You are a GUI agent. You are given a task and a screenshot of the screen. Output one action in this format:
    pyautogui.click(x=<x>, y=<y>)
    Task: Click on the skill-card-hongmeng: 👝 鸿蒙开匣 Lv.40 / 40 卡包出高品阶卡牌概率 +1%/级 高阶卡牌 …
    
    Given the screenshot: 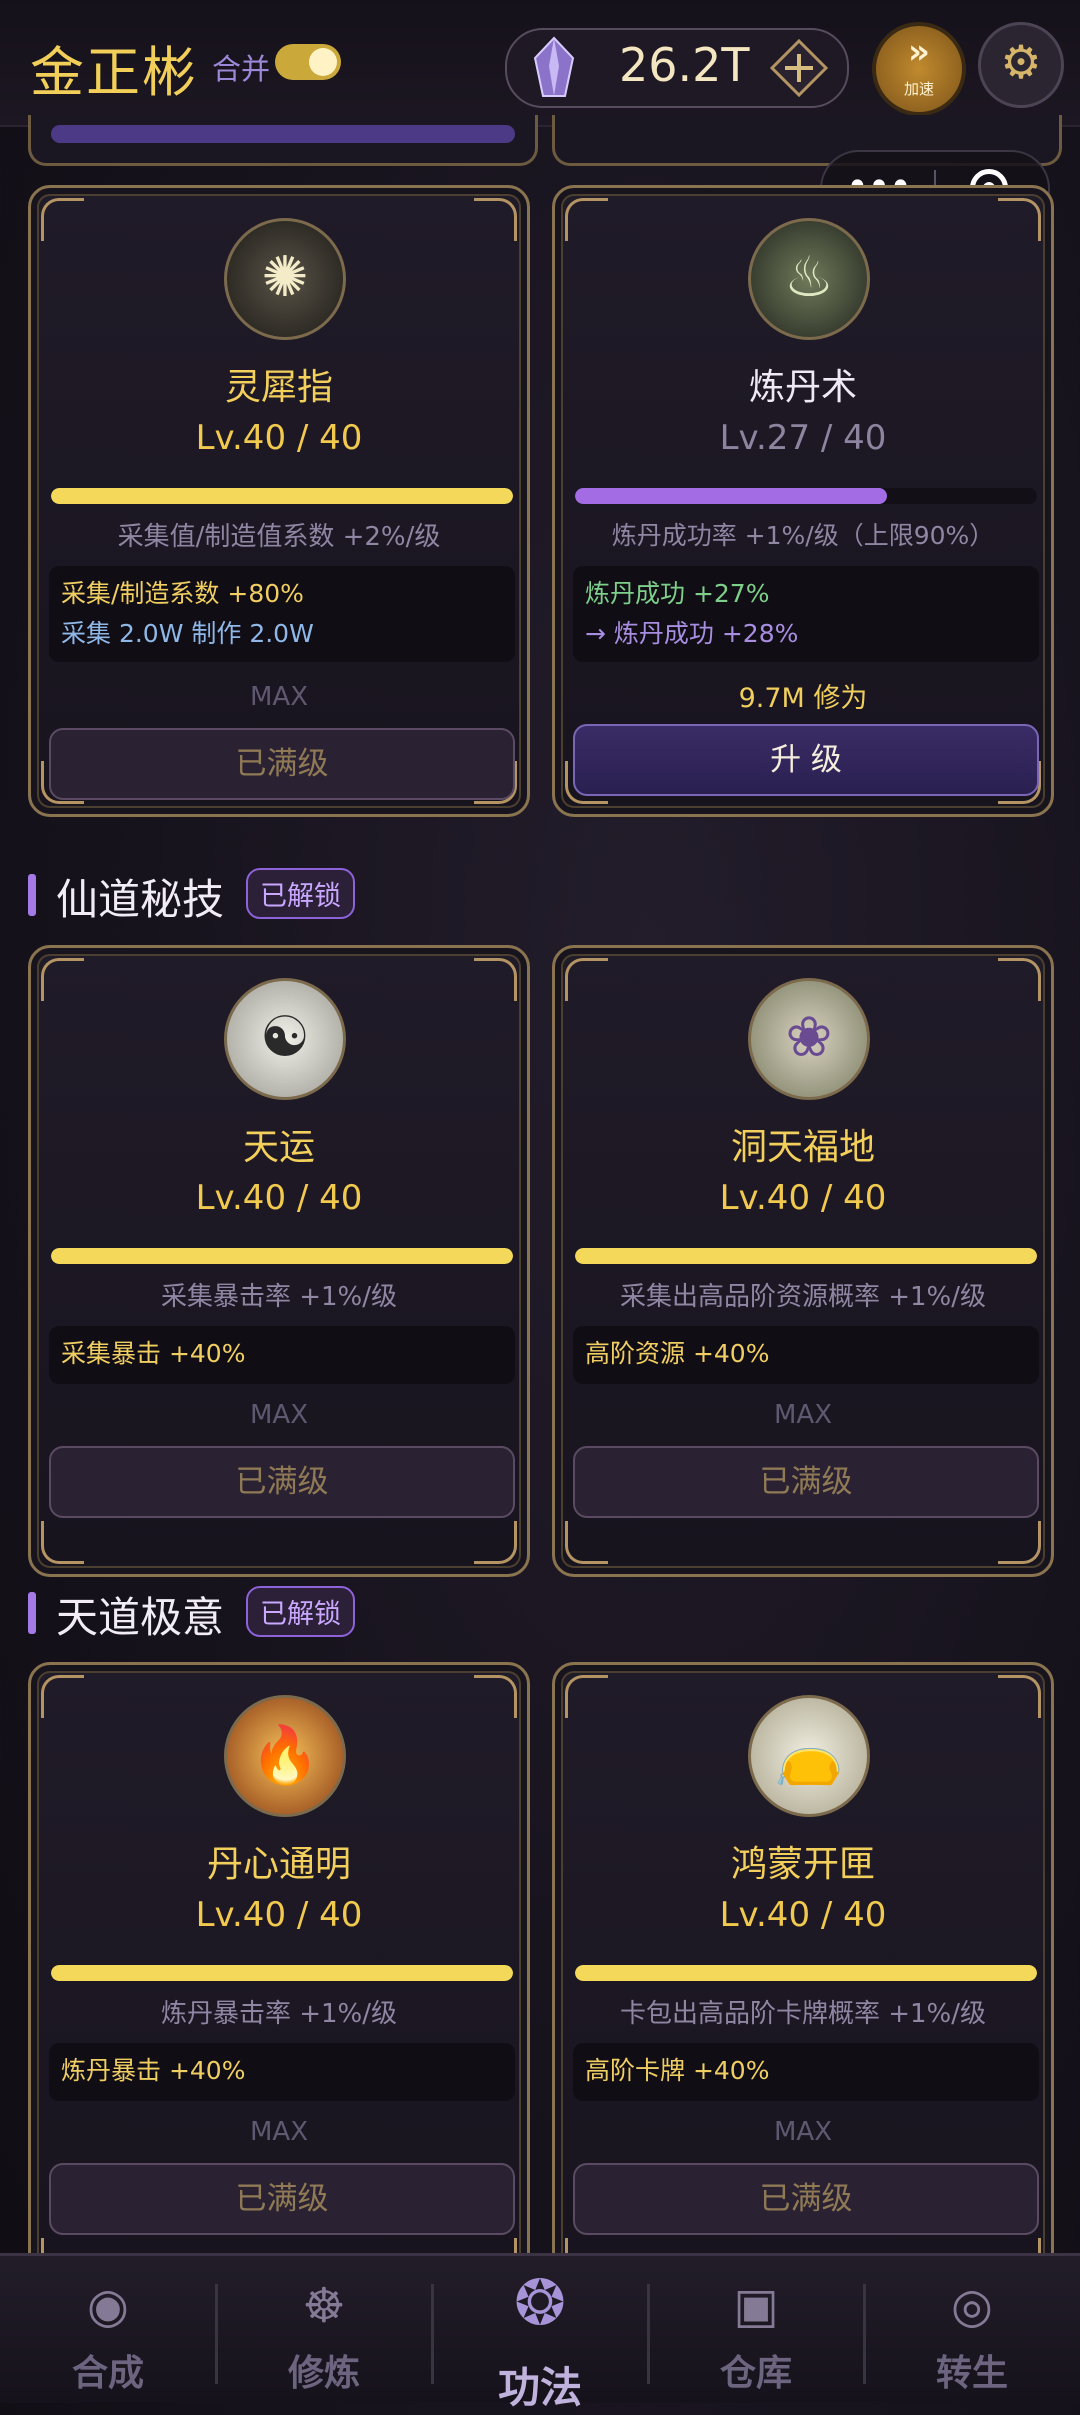 What is the action you would take?
    pyautogui.click(x=803, y=1978)
    